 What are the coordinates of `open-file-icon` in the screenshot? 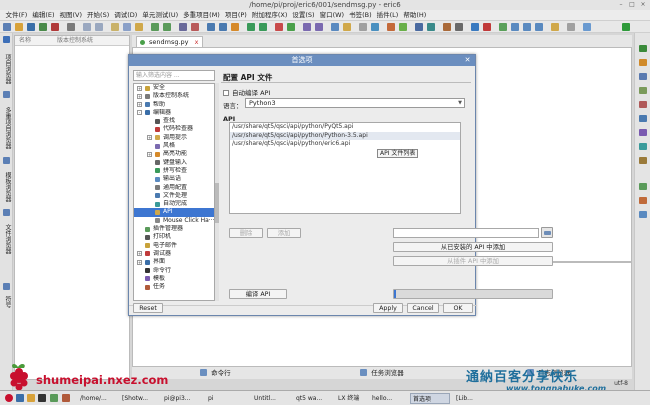 It's located at (19, 27).